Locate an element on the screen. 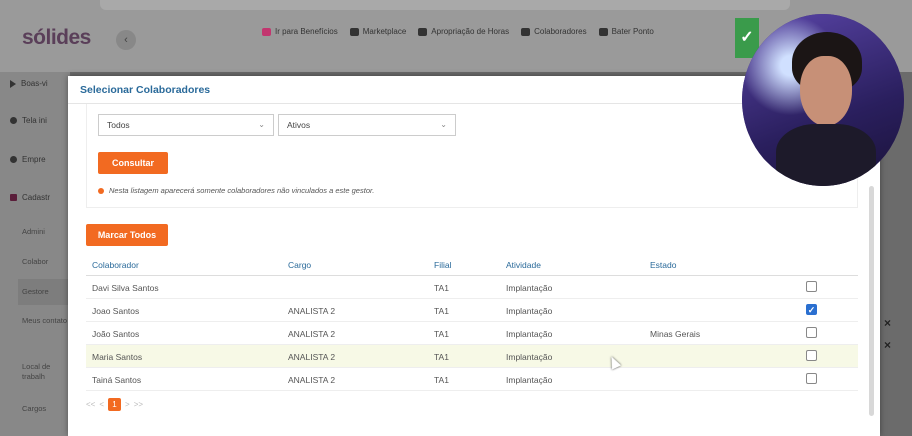  nav-bater-ponto: Bater Ponto is located at coordinates (626, 31).